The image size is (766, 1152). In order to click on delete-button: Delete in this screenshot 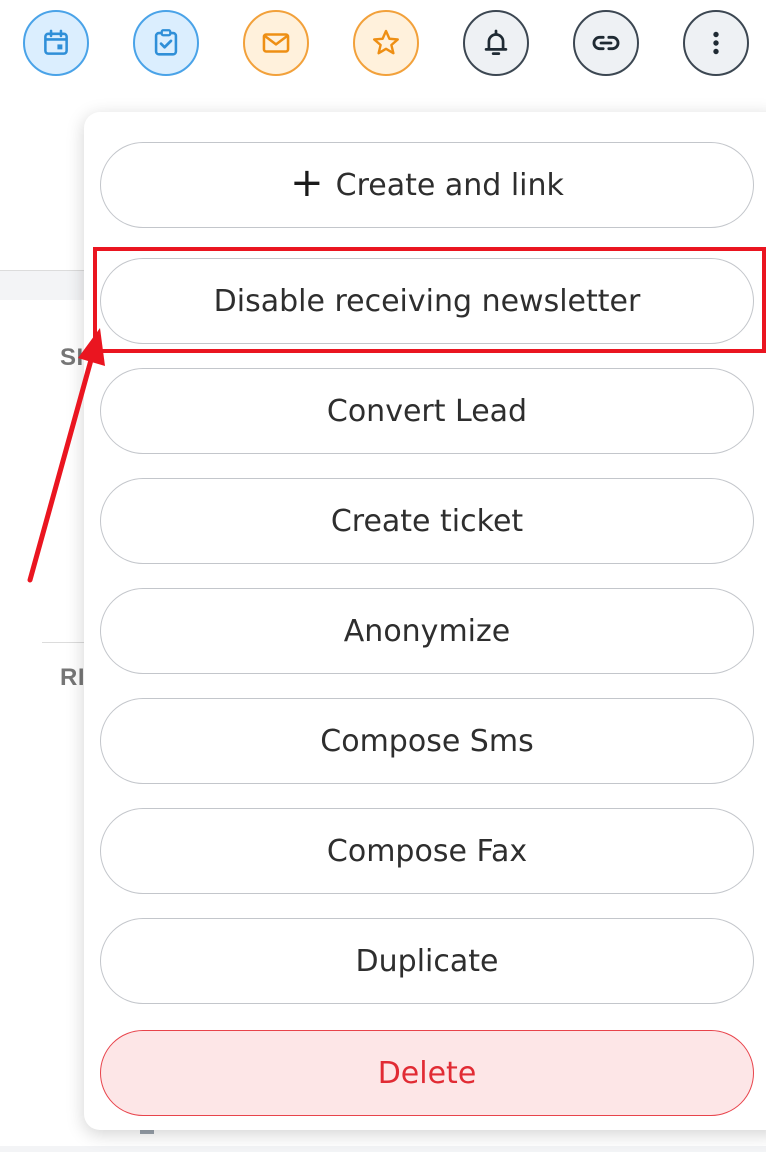, I will do `click(427, 1073)`.